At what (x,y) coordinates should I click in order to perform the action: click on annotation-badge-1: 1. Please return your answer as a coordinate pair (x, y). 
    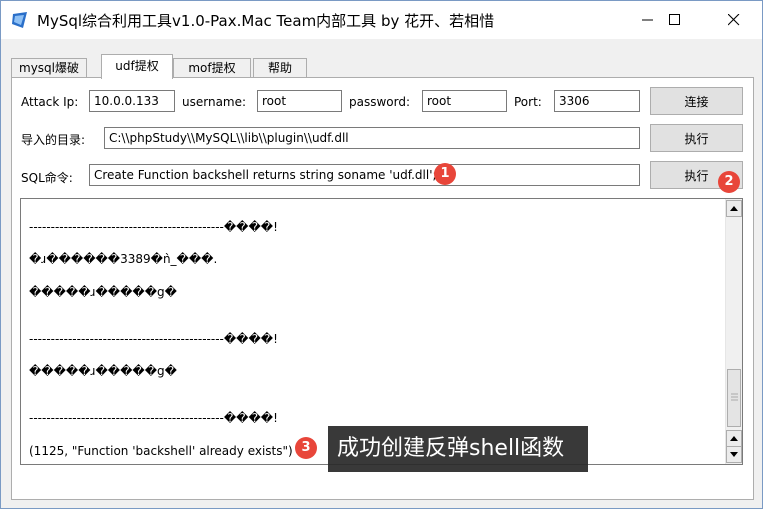
    Looking at the image, I should click on (445, 174).